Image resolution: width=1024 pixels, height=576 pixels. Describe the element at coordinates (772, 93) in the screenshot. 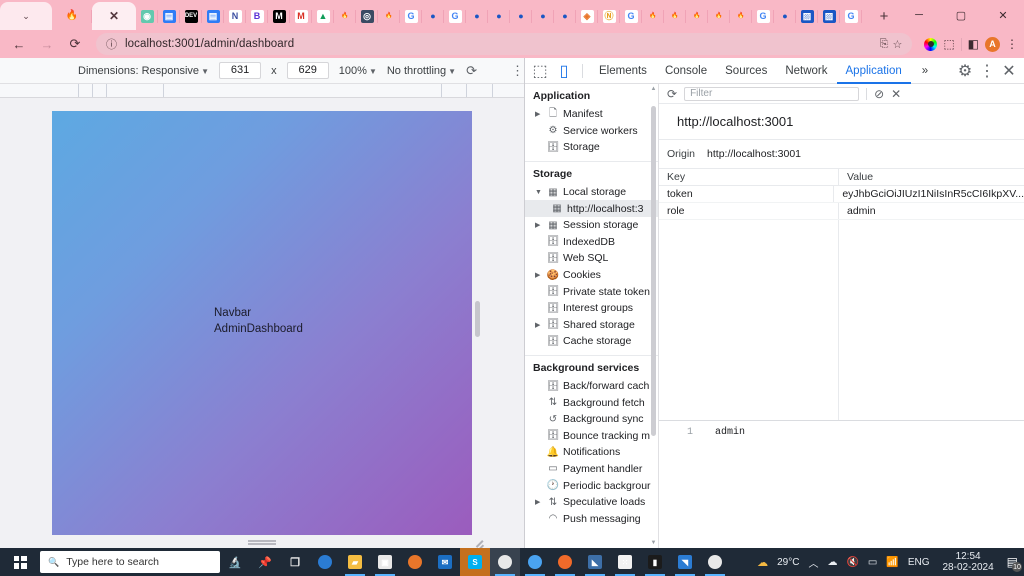

I see `filter-input: Filter` at that location.